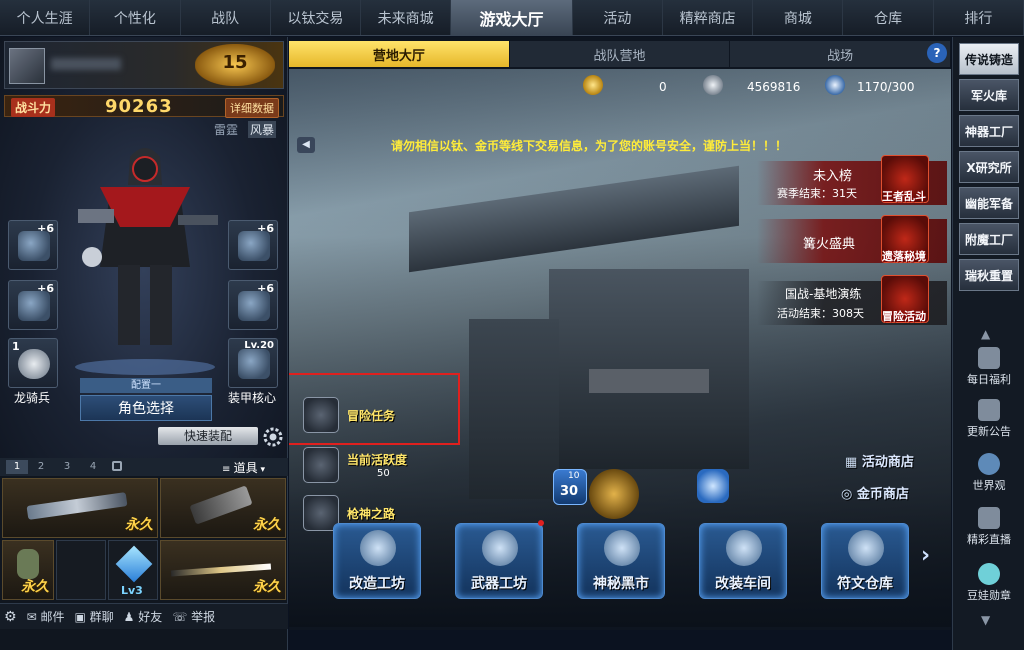 This screenshot has width=1024, height=650. What do you see at coordinates (80, 508) in the screenshot?
I see `weapon-slot-primary: 永久` at bounding box center [80, 508].